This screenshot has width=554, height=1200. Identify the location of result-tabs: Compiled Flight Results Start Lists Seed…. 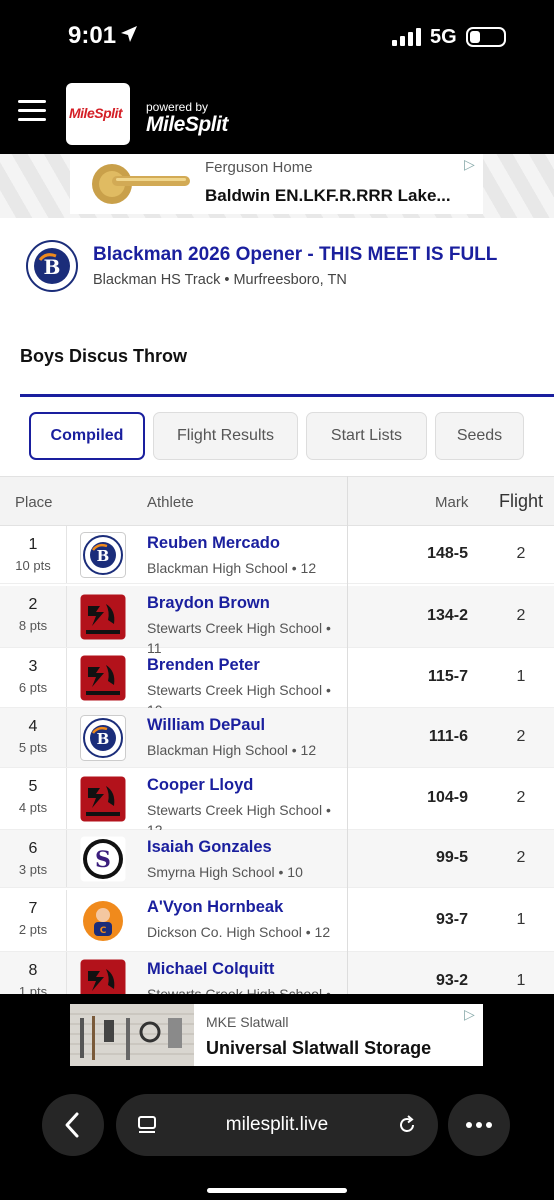
(277, 437).